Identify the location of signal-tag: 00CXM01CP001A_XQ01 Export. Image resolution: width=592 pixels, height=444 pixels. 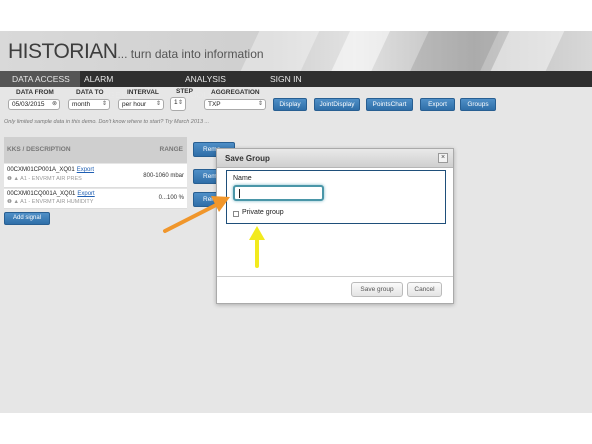
(50, 170).